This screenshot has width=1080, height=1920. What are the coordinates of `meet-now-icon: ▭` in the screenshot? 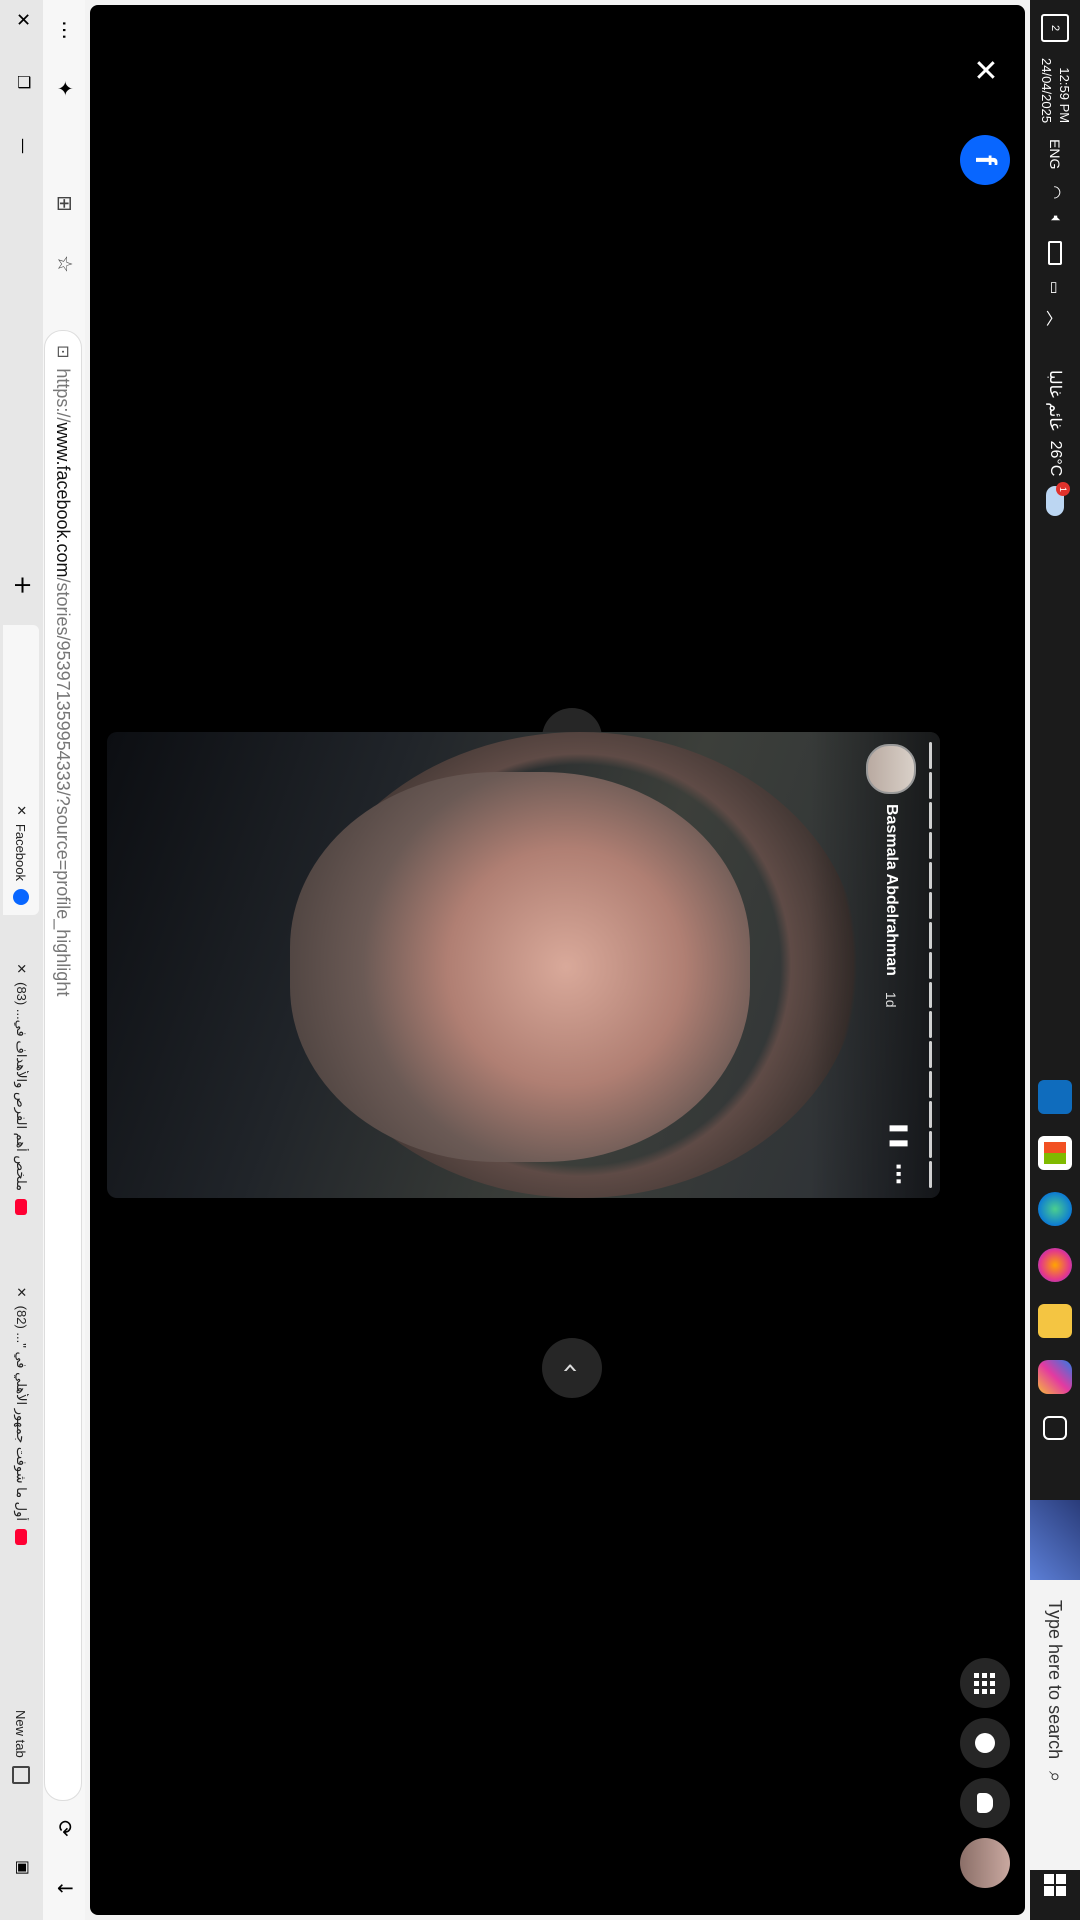 It's located at (1055, 287).